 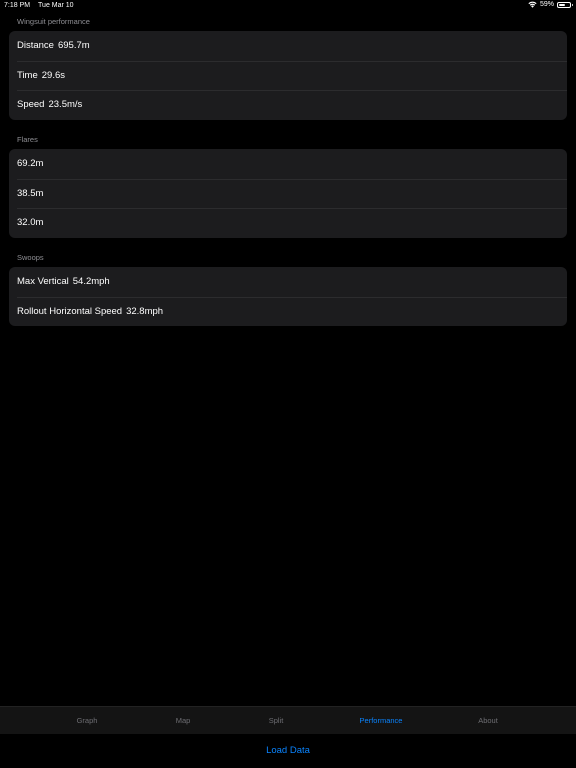 What do you see at coordinates (53, 21) in the screenshot?
I see `section-header-wingsuit: Wingsuit performance` at bounding box center [53, 21].